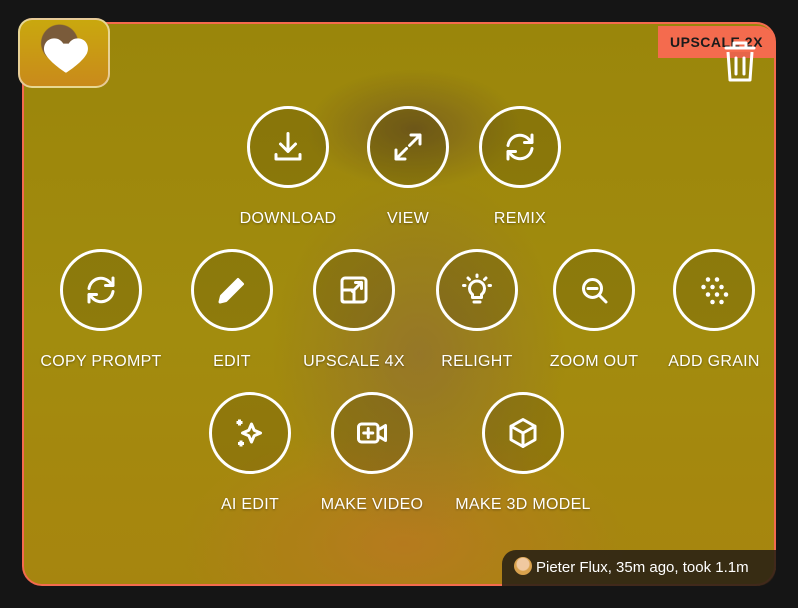 The image size is (798, 608). I want to click on zoom-out-icon, so click(595, 291).